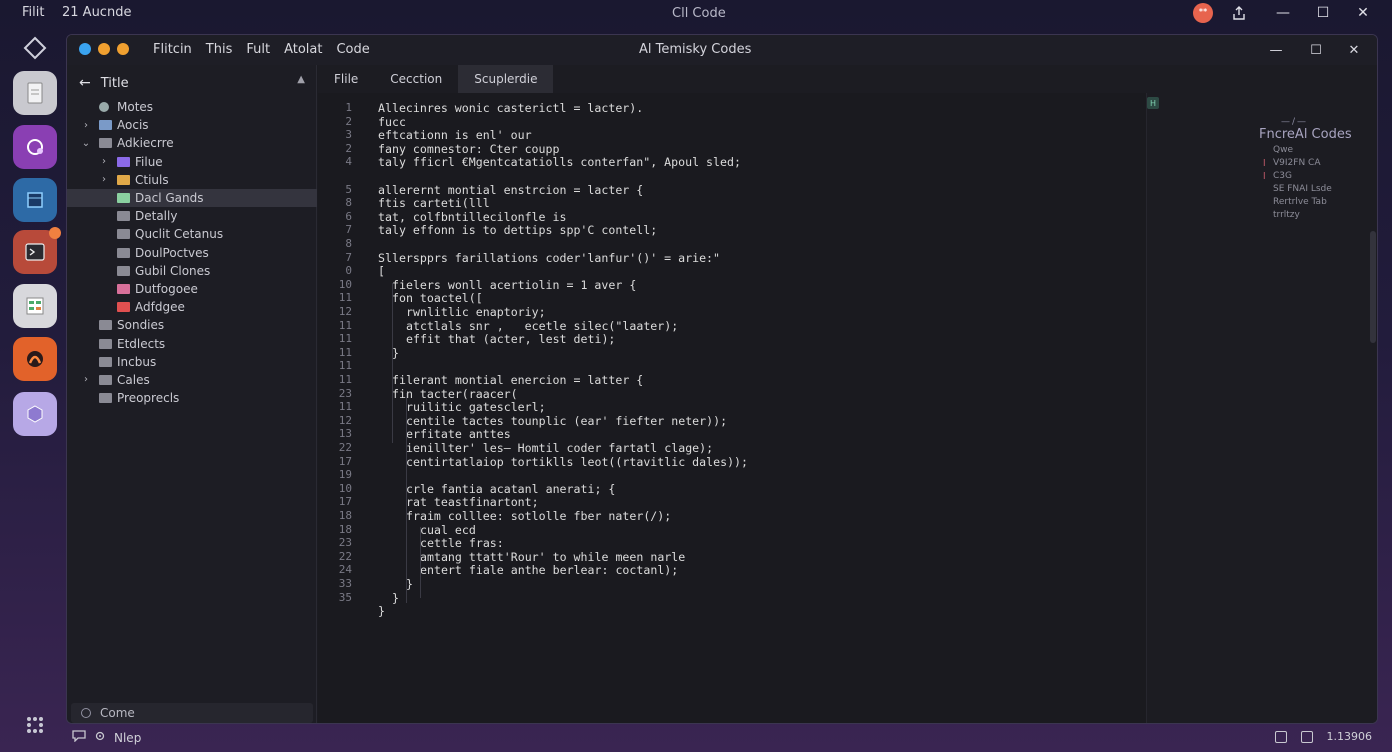 This screenshot has width=1392, height=752. I want to click on tree-item: Adfdgee, so click(192, 307).